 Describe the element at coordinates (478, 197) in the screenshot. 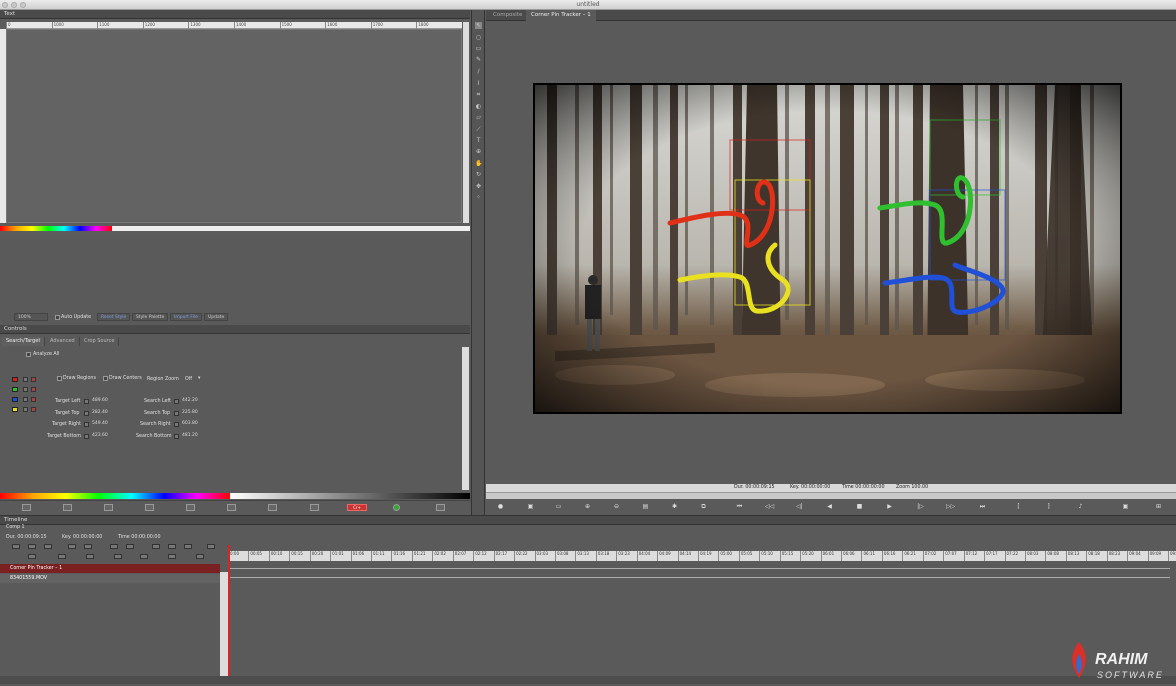

I see `points-tool-icon: ⁘` at that location.